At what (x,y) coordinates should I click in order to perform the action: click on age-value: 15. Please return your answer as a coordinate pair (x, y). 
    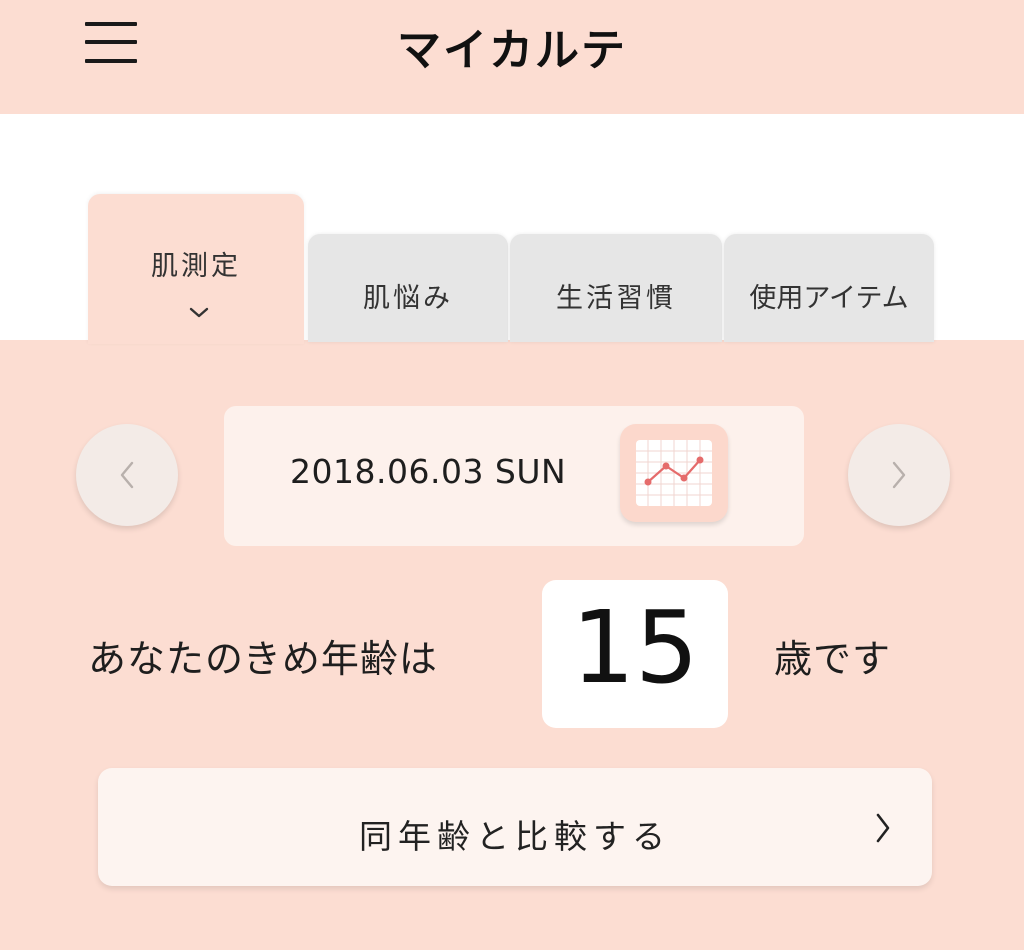
    Looking at the image, I should click on (635, 647).